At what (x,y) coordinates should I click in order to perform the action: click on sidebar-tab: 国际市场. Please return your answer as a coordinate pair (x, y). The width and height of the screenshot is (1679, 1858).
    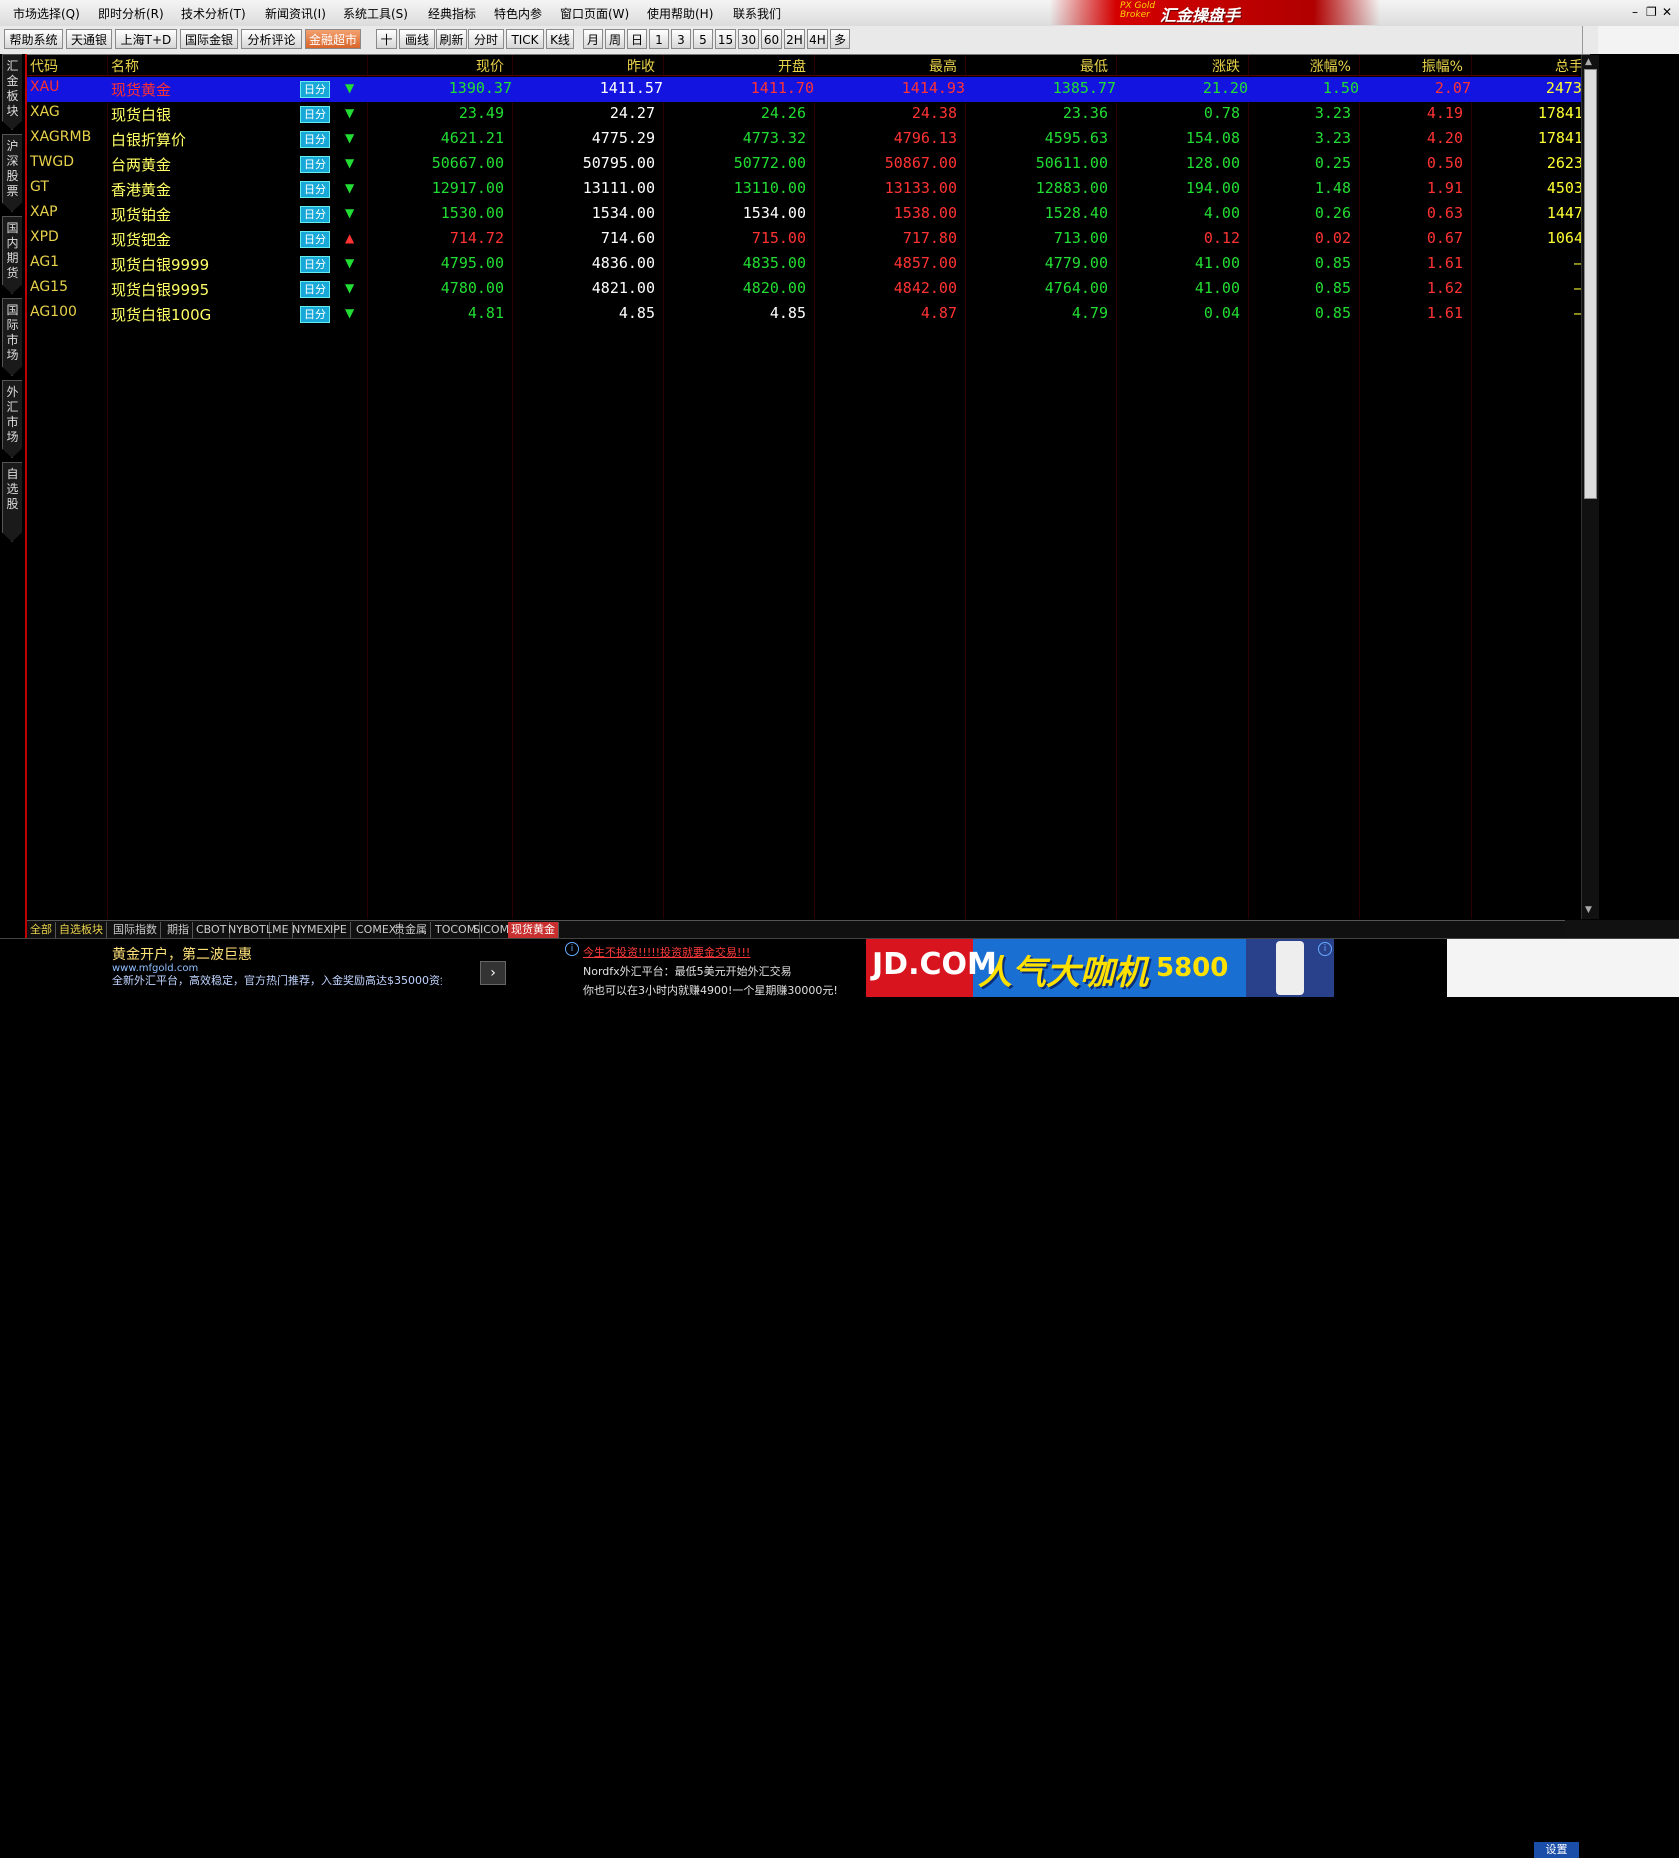
    Looking at the image, I should click on (12, 337).